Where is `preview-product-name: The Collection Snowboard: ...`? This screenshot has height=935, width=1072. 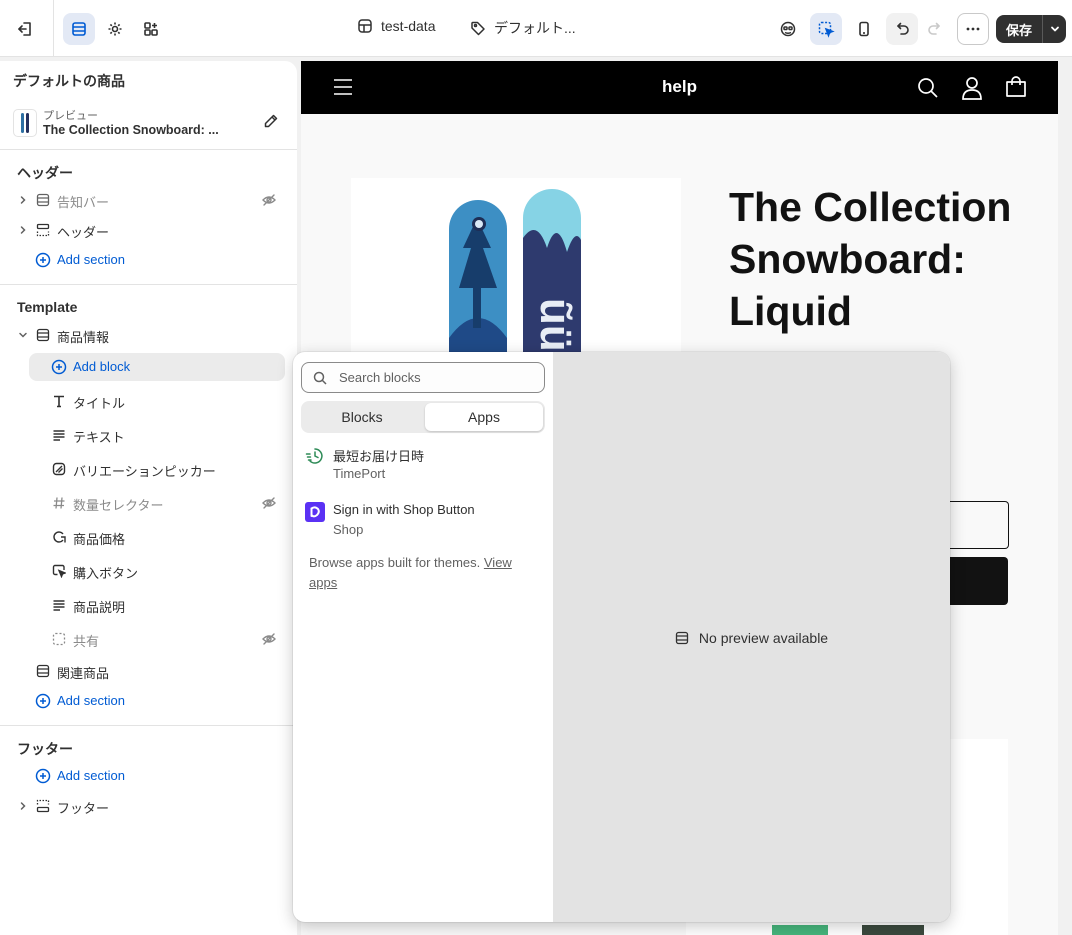
preview-product-name: The Collection Snowboard: ... is located at coordinates (131, 130).